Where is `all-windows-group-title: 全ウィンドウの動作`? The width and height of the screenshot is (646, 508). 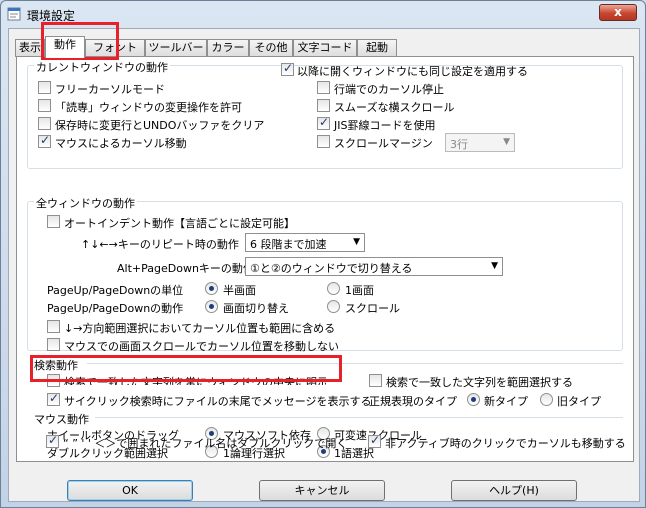 all-windows-group-title: 全ウィンドウの動作 is located at coordinates (85, 203).